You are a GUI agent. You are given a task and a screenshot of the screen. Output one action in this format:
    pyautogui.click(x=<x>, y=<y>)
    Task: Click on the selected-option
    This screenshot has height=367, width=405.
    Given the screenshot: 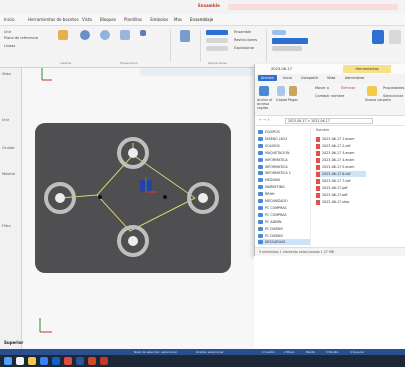 What is the action you would take?
    pyautogui.click(x=217, y=32)
    